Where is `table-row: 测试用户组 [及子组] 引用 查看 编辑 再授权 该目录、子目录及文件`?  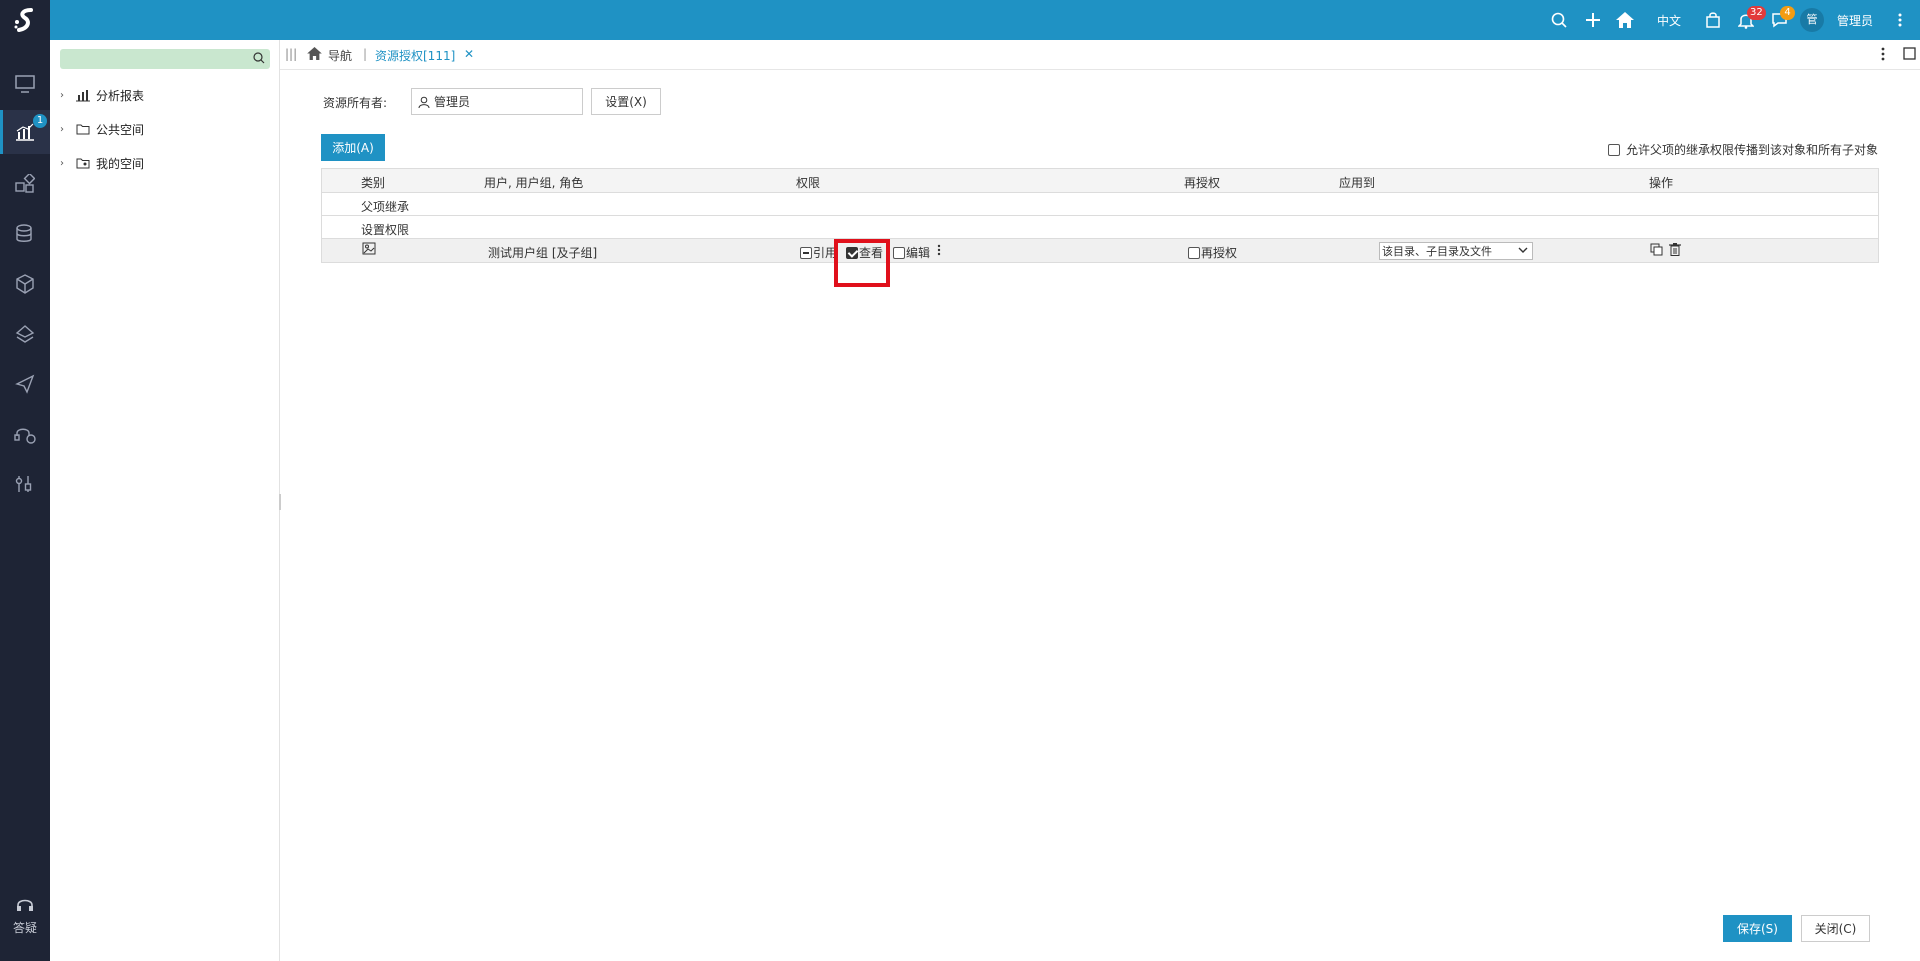 table-row: 测试用户组 [及子组] 引用 查看 编辑 再授权 该目录、子目录及文件 is located at coordinates (1100, 250).